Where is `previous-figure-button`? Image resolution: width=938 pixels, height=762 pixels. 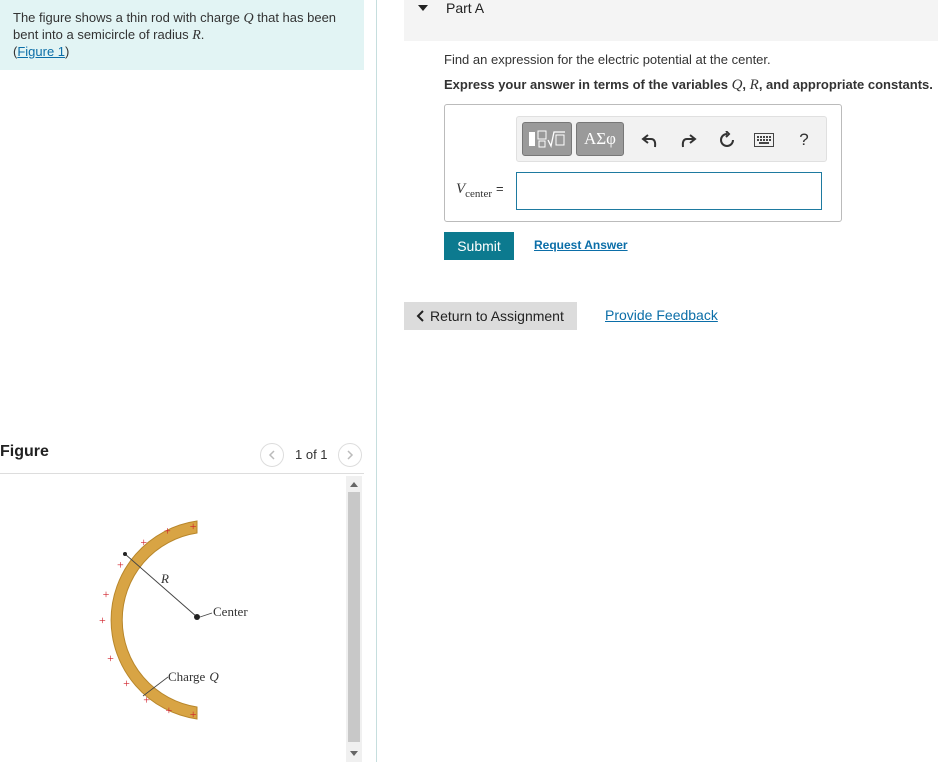 previous-figure-button is located at coordinates (272, 455).